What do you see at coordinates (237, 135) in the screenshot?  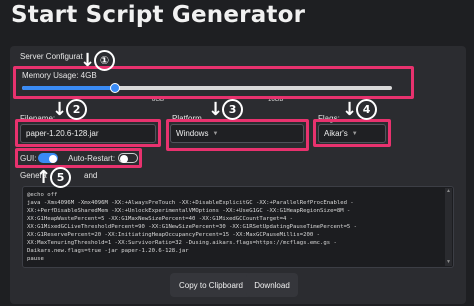 I see `highlight-platform` at bounding box center [237, 135].